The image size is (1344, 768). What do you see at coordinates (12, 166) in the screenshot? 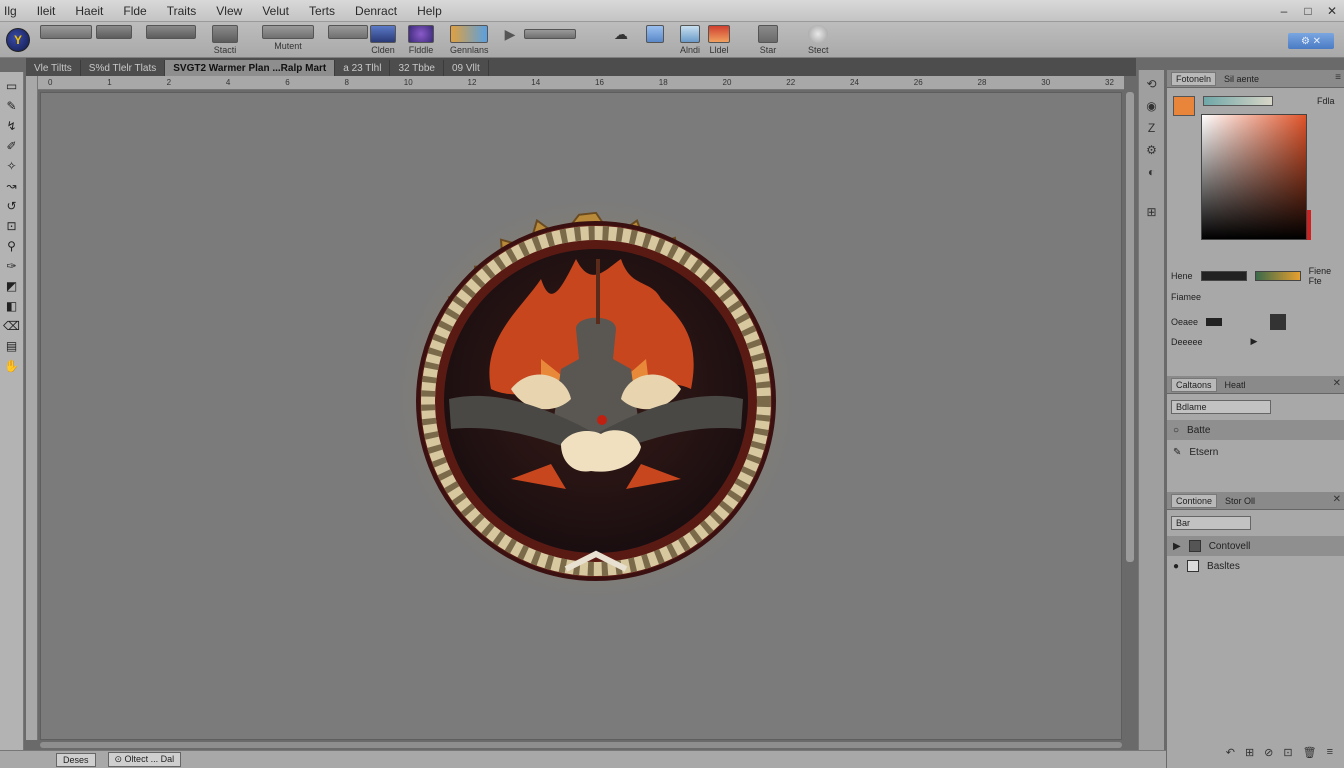
I see `wand-tool-icon: ✧` at bounding box center [12, 166].